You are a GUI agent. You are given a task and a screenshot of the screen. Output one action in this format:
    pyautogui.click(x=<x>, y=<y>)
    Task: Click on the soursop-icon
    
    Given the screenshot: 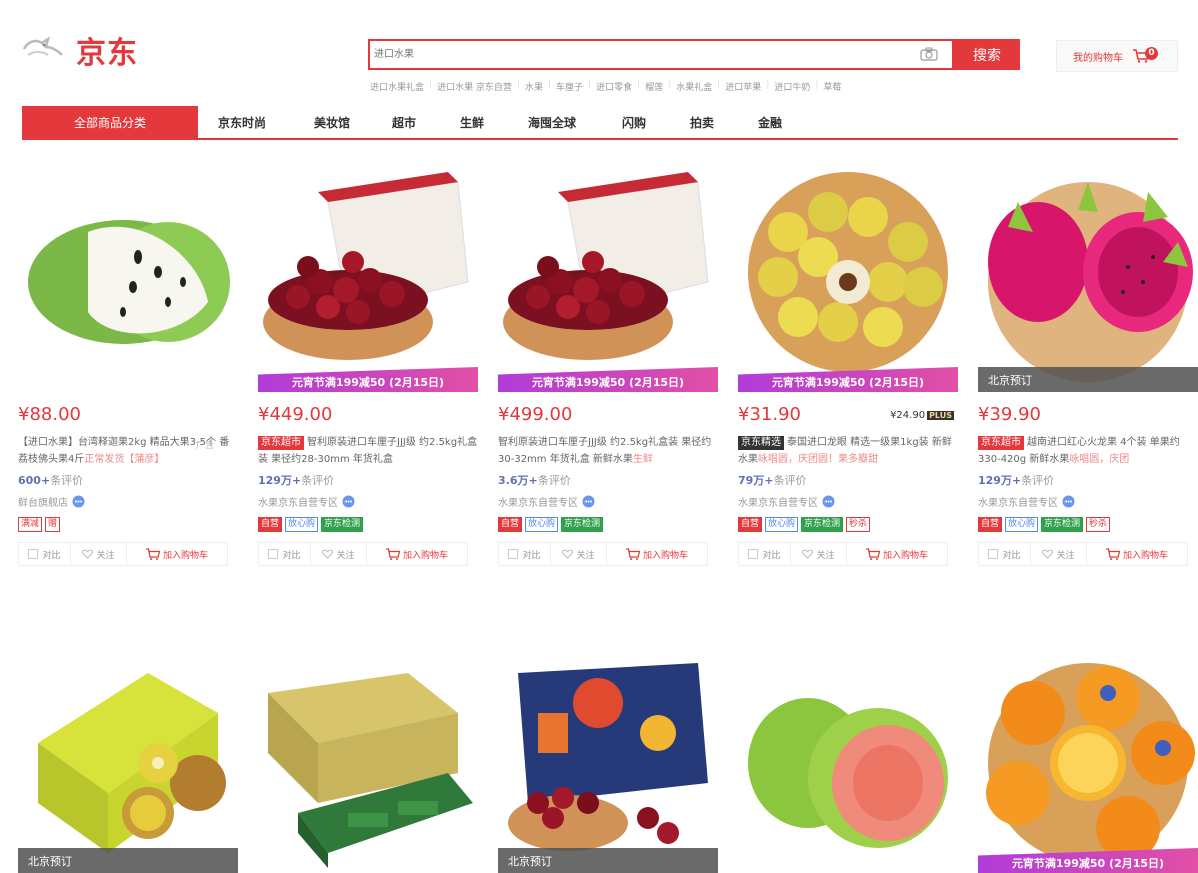 What is the action you would take?
    pyautogui.click(x=129, y=282)
    